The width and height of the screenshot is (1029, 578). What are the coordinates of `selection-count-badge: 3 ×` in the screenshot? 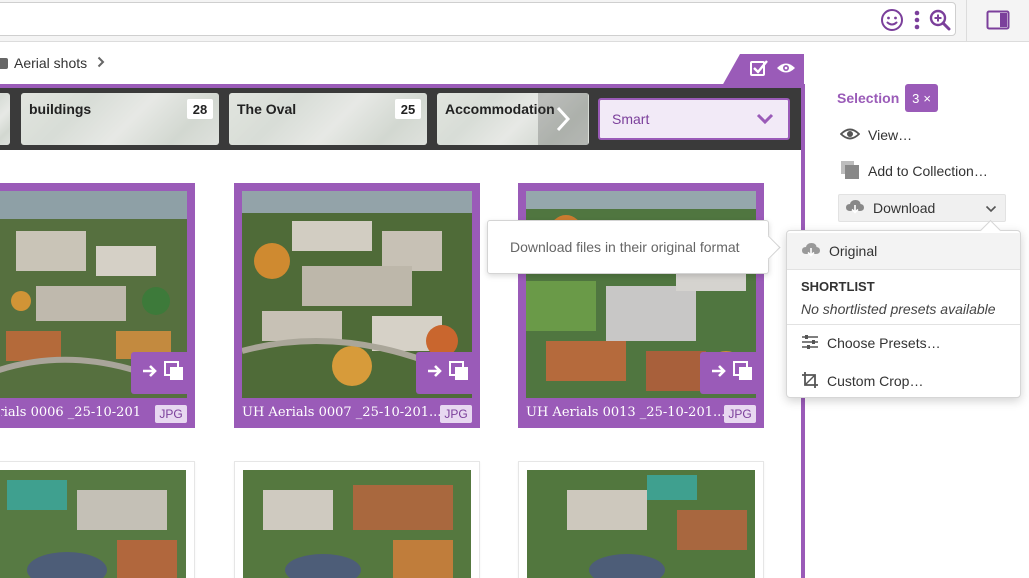 It's located at (921, 98).